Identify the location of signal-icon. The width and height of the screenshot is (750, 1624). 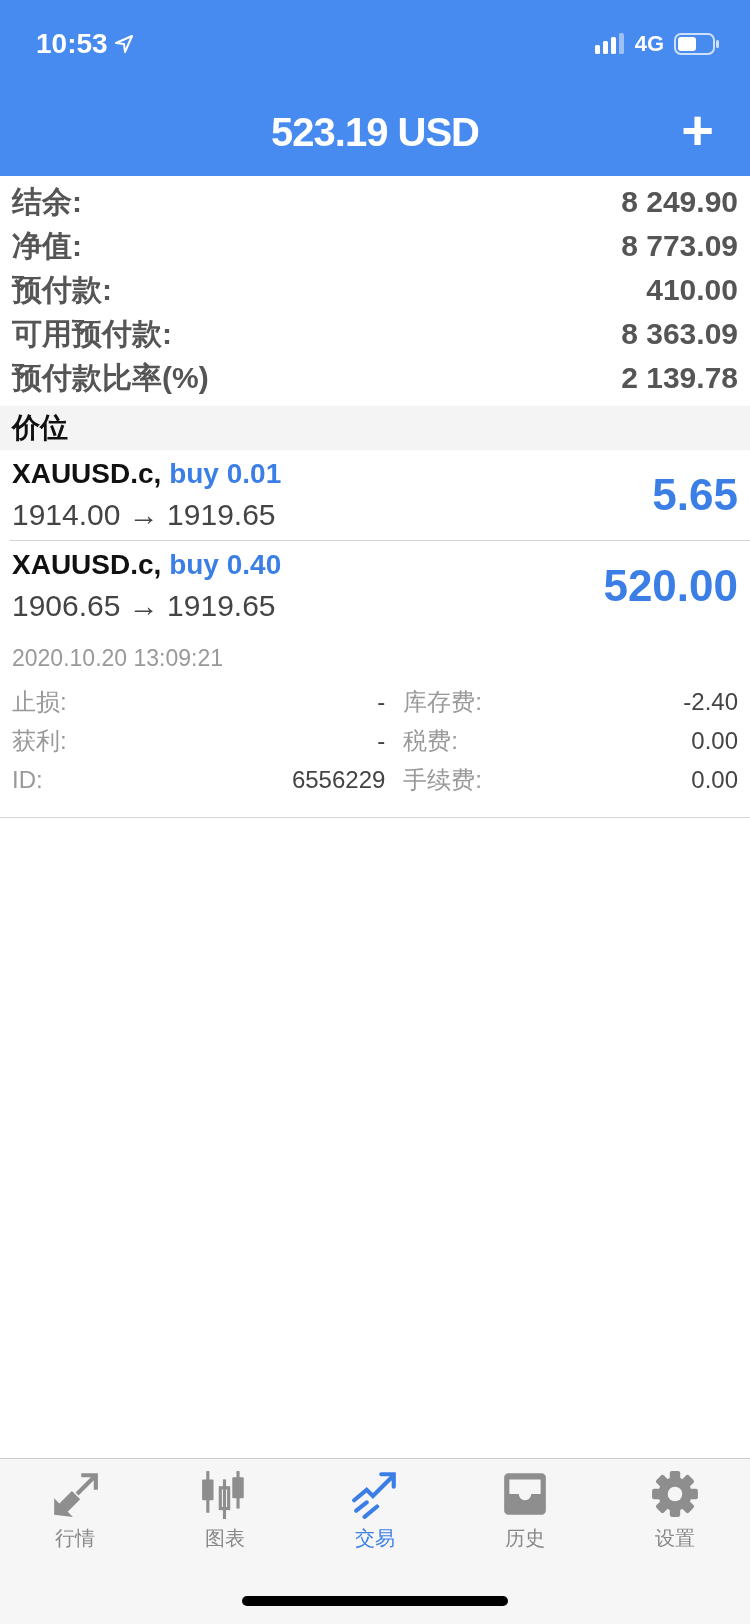
(609, 44).